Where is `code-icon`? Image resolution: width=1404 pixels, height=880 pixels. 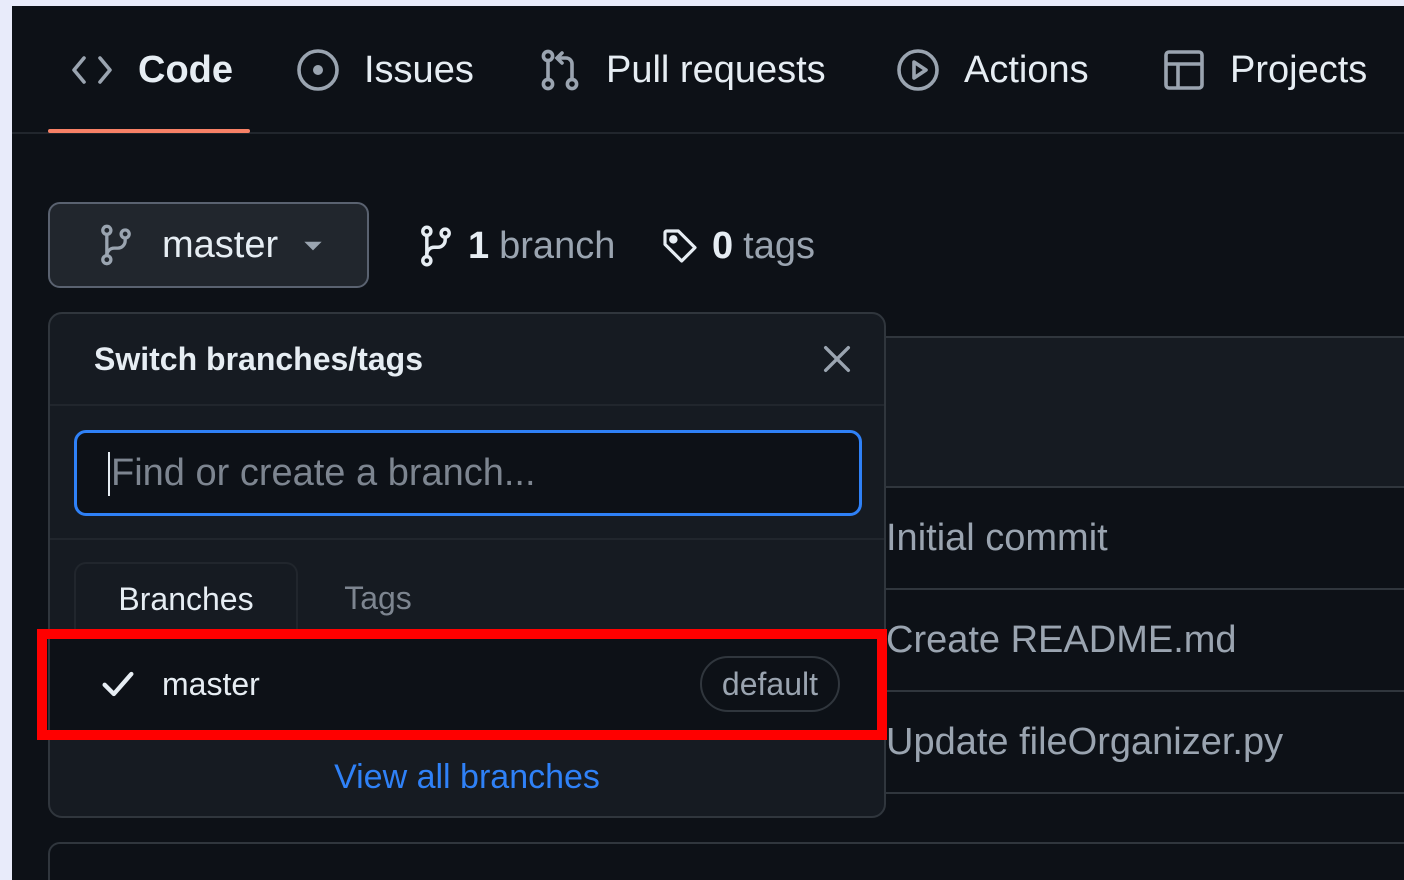
code-icon is located at coordinates (92, 70).